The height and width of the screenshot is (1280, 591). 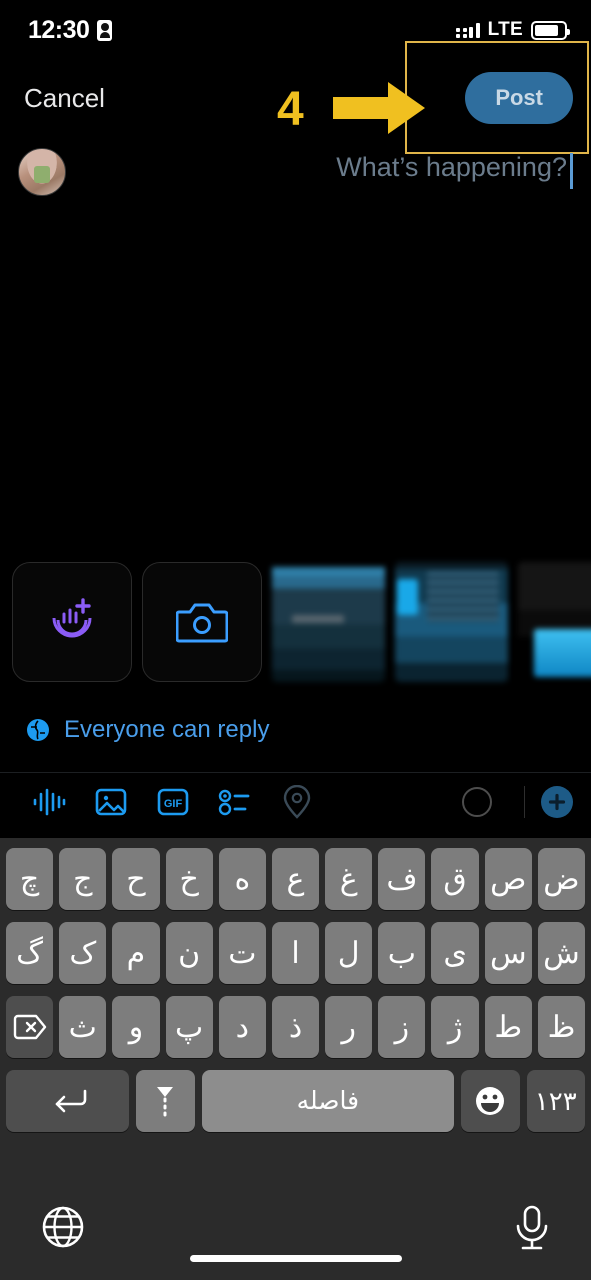 I want to click on add-post-button, so click(x=557, y=802).